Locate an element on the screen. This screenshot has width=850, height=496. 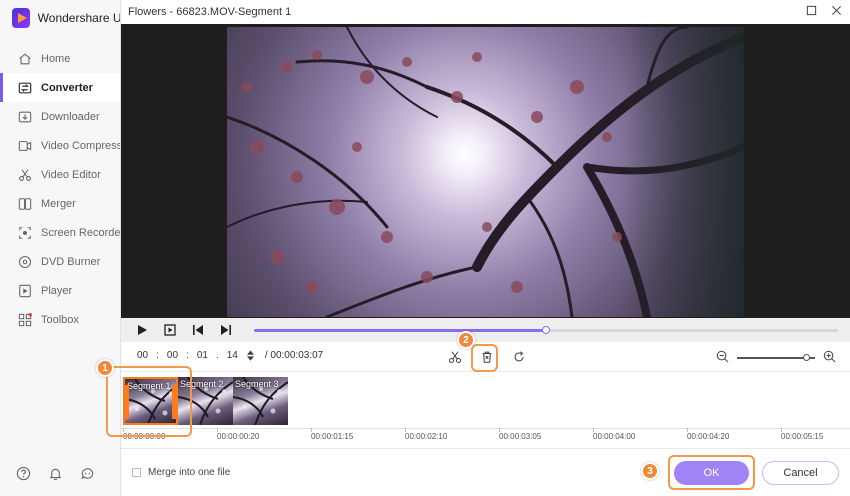
progress-handle is located at coordinates (546, 330).